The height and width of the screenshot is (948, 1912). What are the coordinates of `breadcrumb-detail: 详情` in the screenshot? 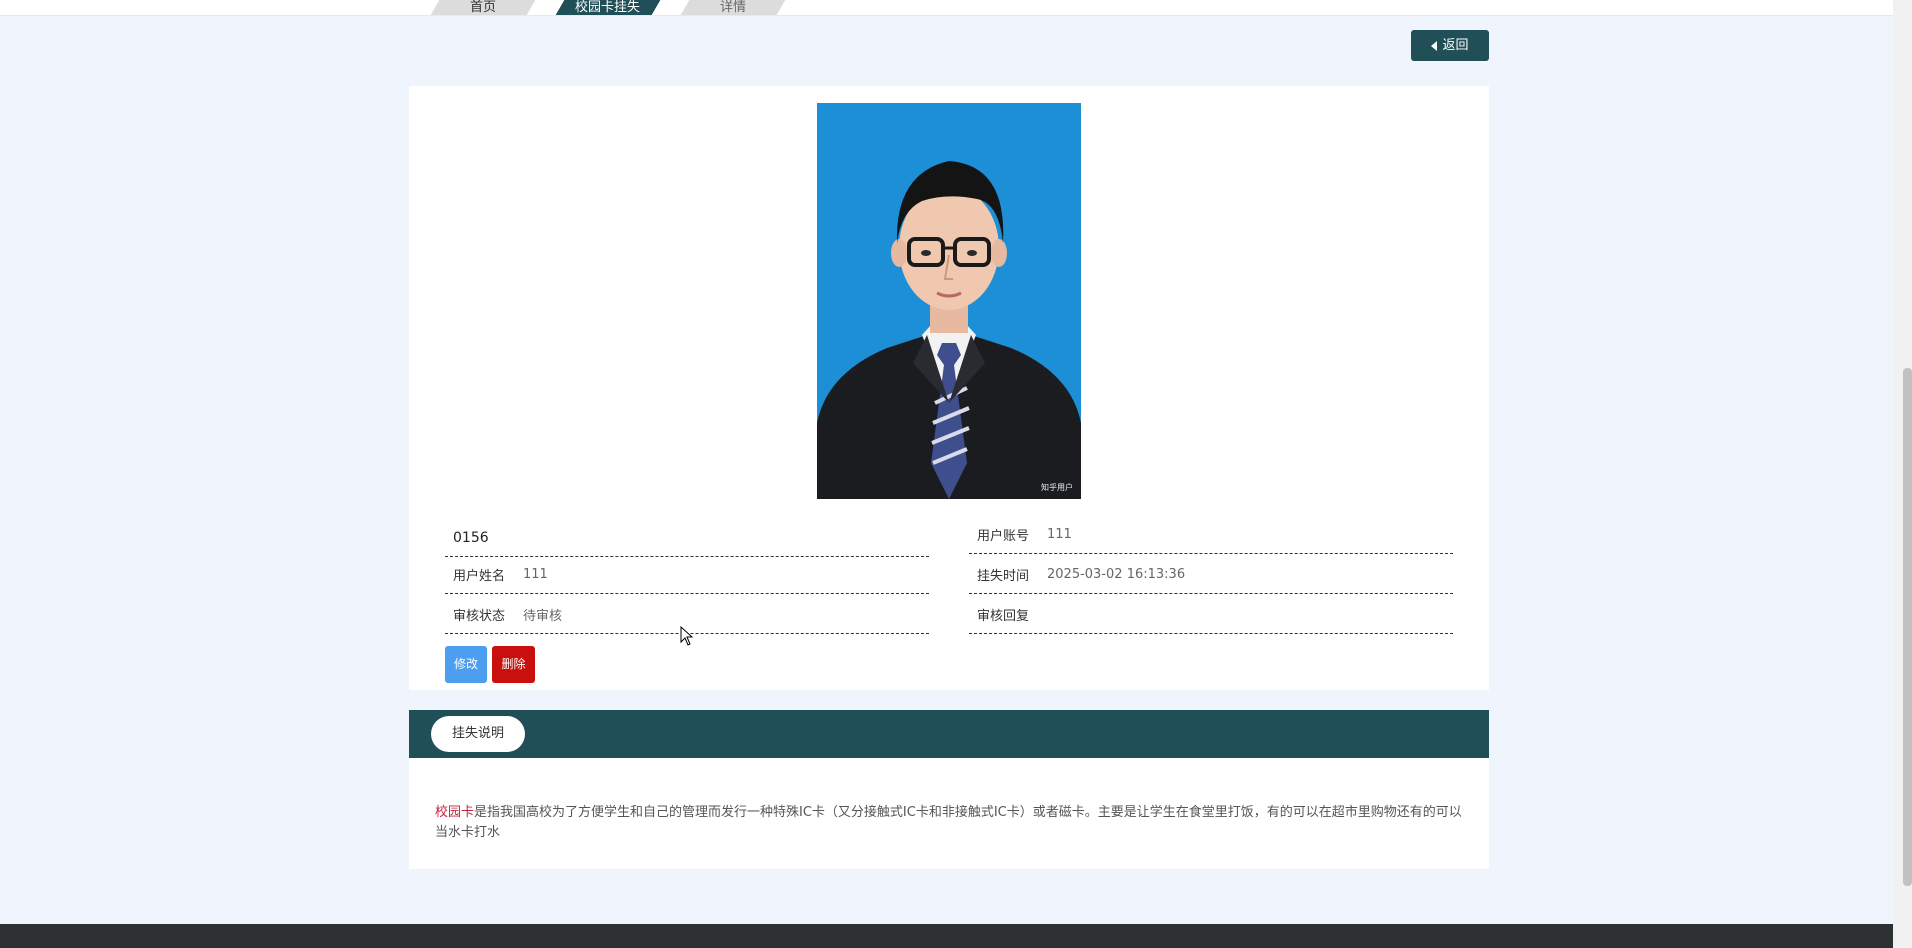 It's located at (733, 7).